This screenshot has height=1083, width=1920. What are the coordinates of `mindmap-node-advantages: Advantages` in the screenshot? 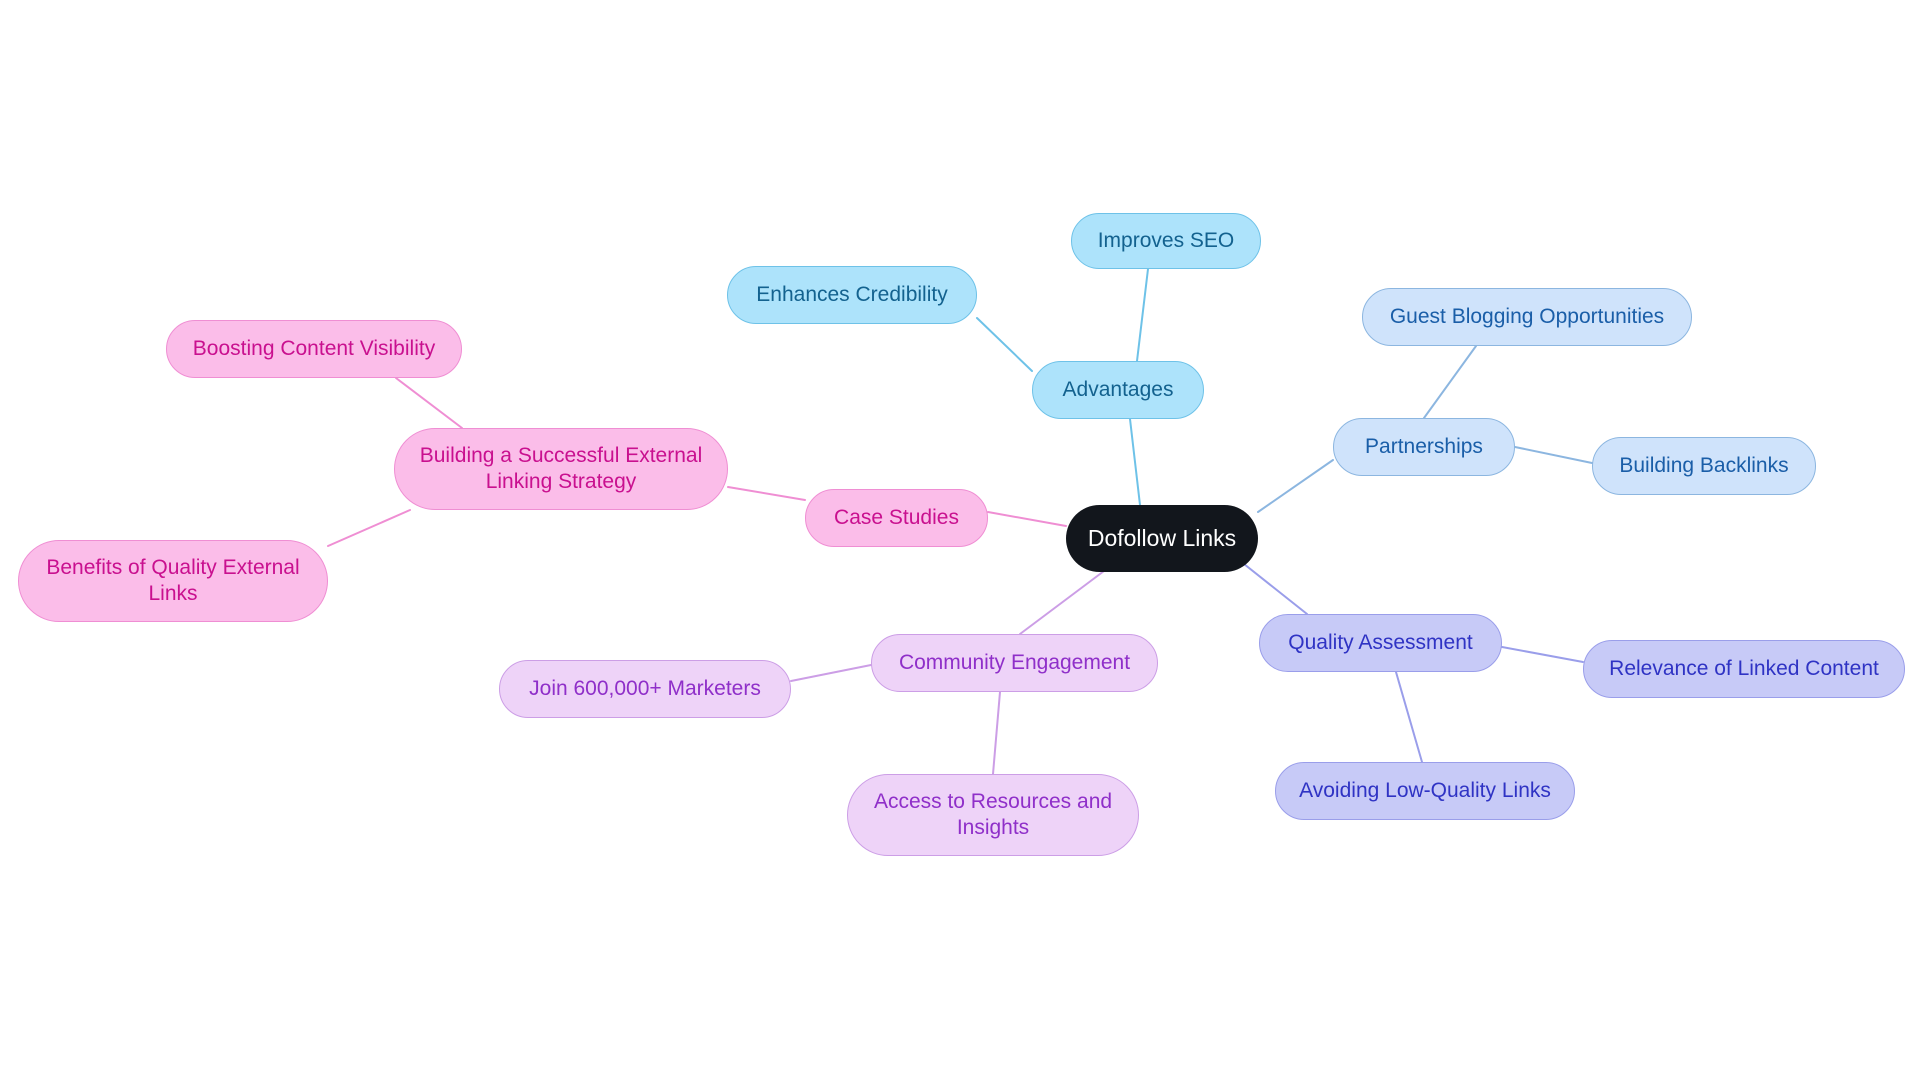 It's located at (1118, 390).